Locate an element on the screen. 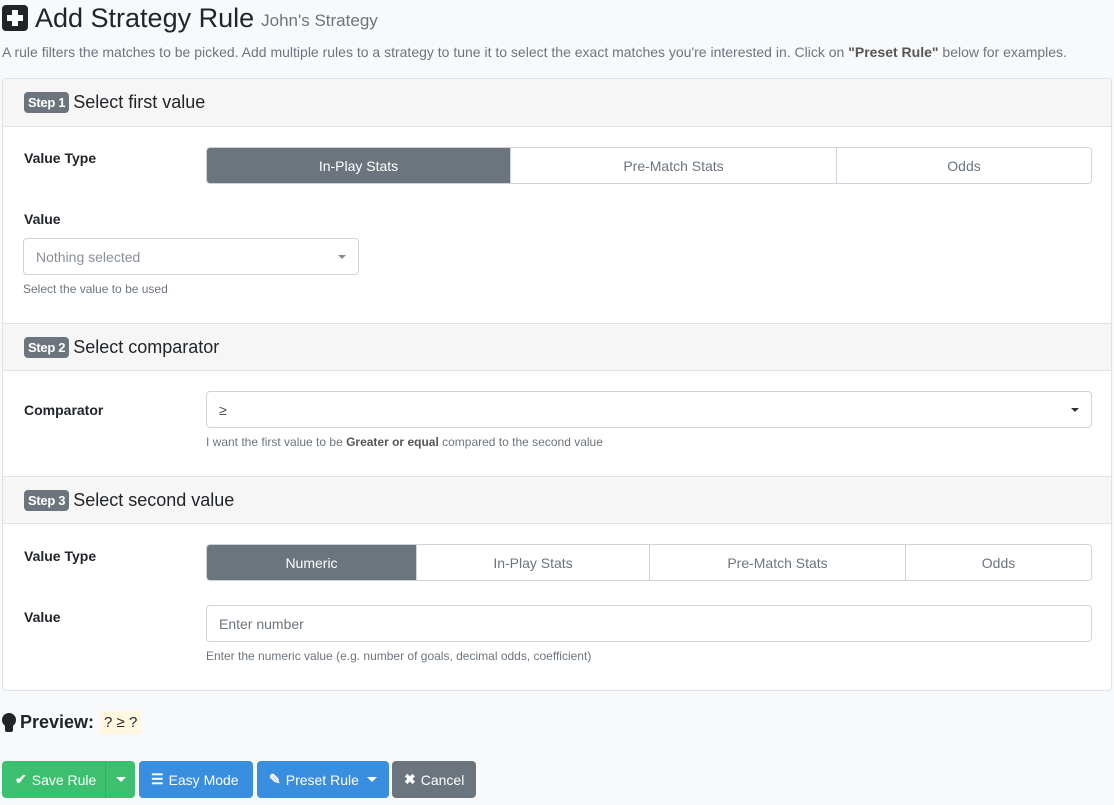  easy-mode-button: ☰ Easy Mode is located at coordinates (196, 779).